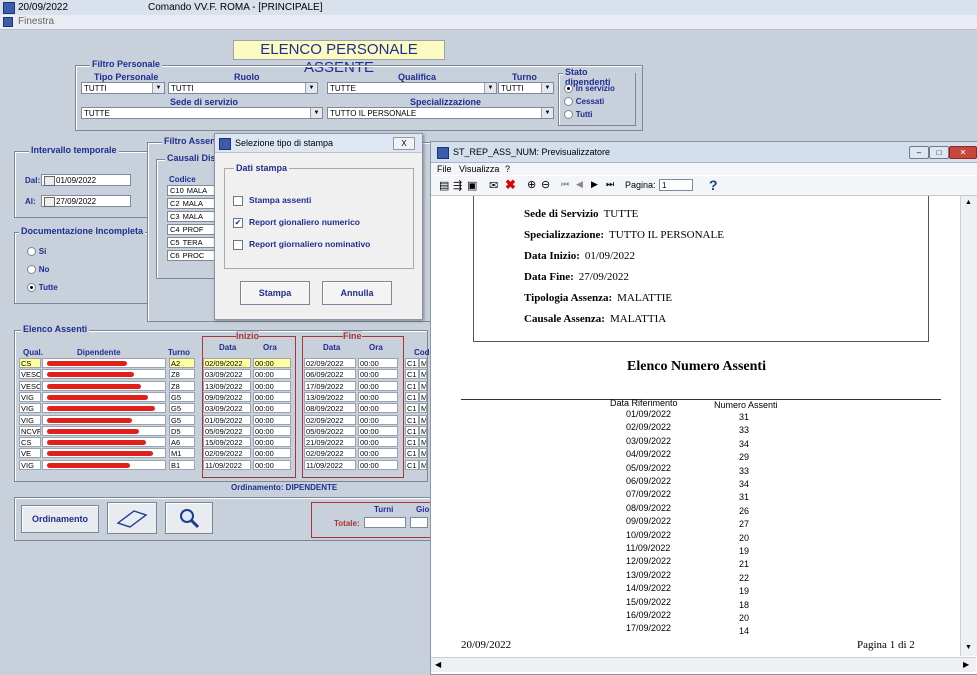 This screenshot has height=675, width=977. What do you see at coordinates (332, 347) in the screenshot?
I see `fine-data: Data` at bounding box center [332, 347].